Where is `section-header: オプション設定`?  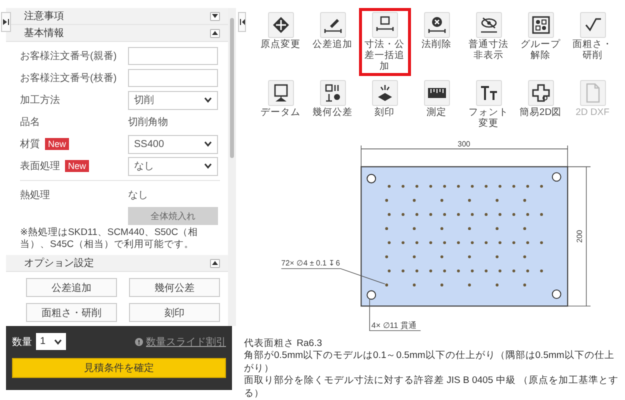
section-header: オプション設定 is located at coordinates (117, 263).